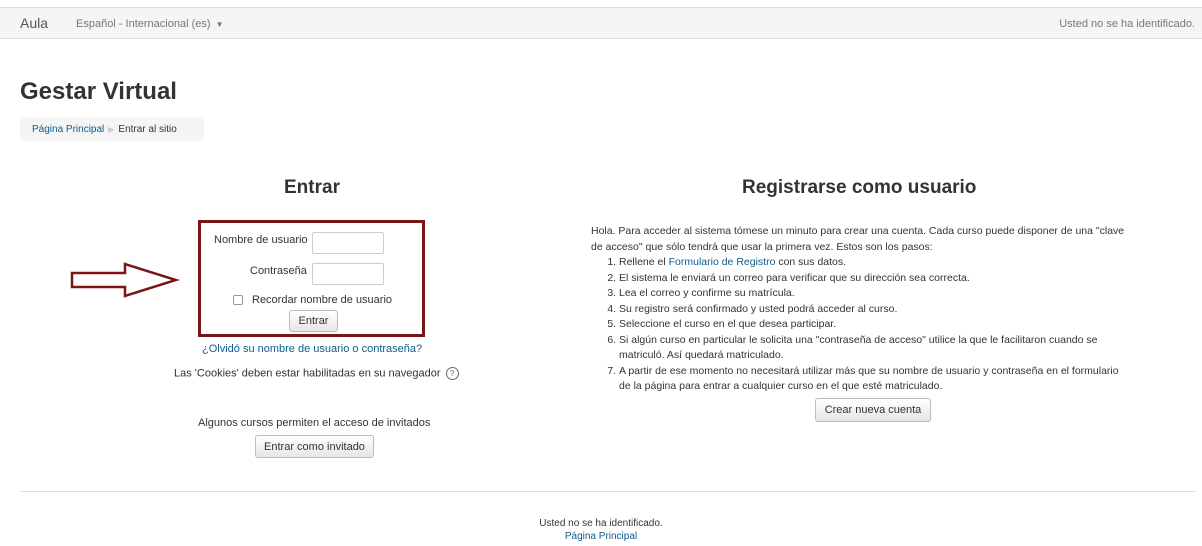 This screenshot has width=1202, height=546. What do you see at coordinates (811, 262) in the screenshot?
I see `step1-suffix: con sus datos.` at bounding box center [811, 262].